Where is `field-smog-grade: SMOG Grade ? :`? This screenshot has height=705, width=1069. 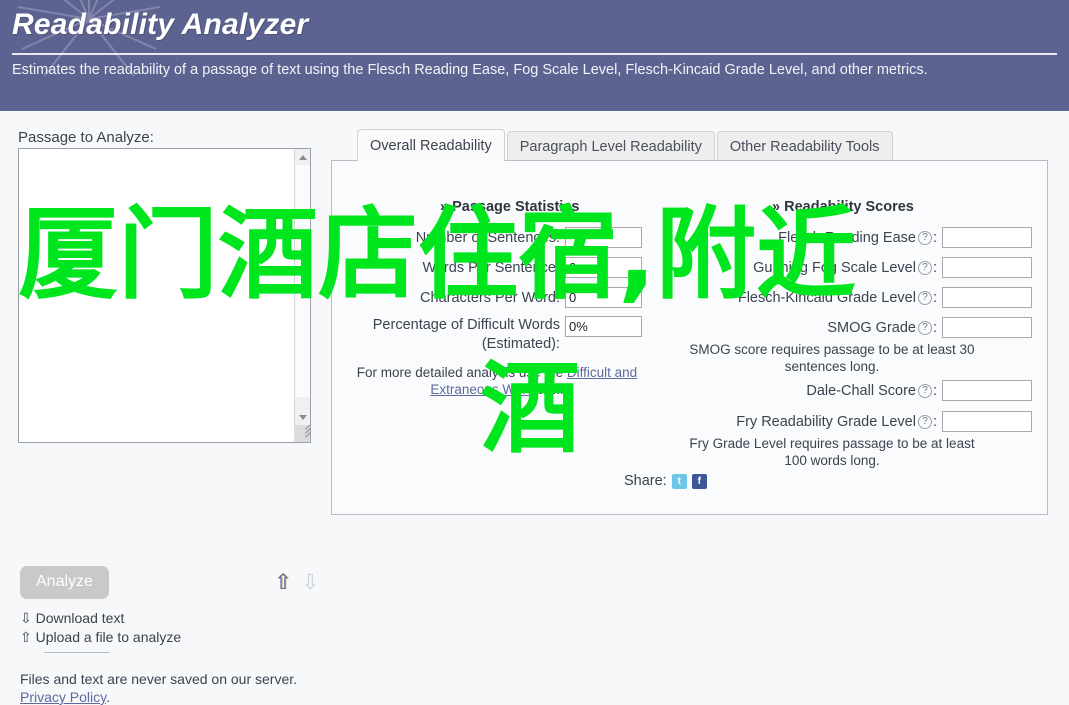
field-smog-grade: SMOG Grade ? : is located at coordinates (852, 327).